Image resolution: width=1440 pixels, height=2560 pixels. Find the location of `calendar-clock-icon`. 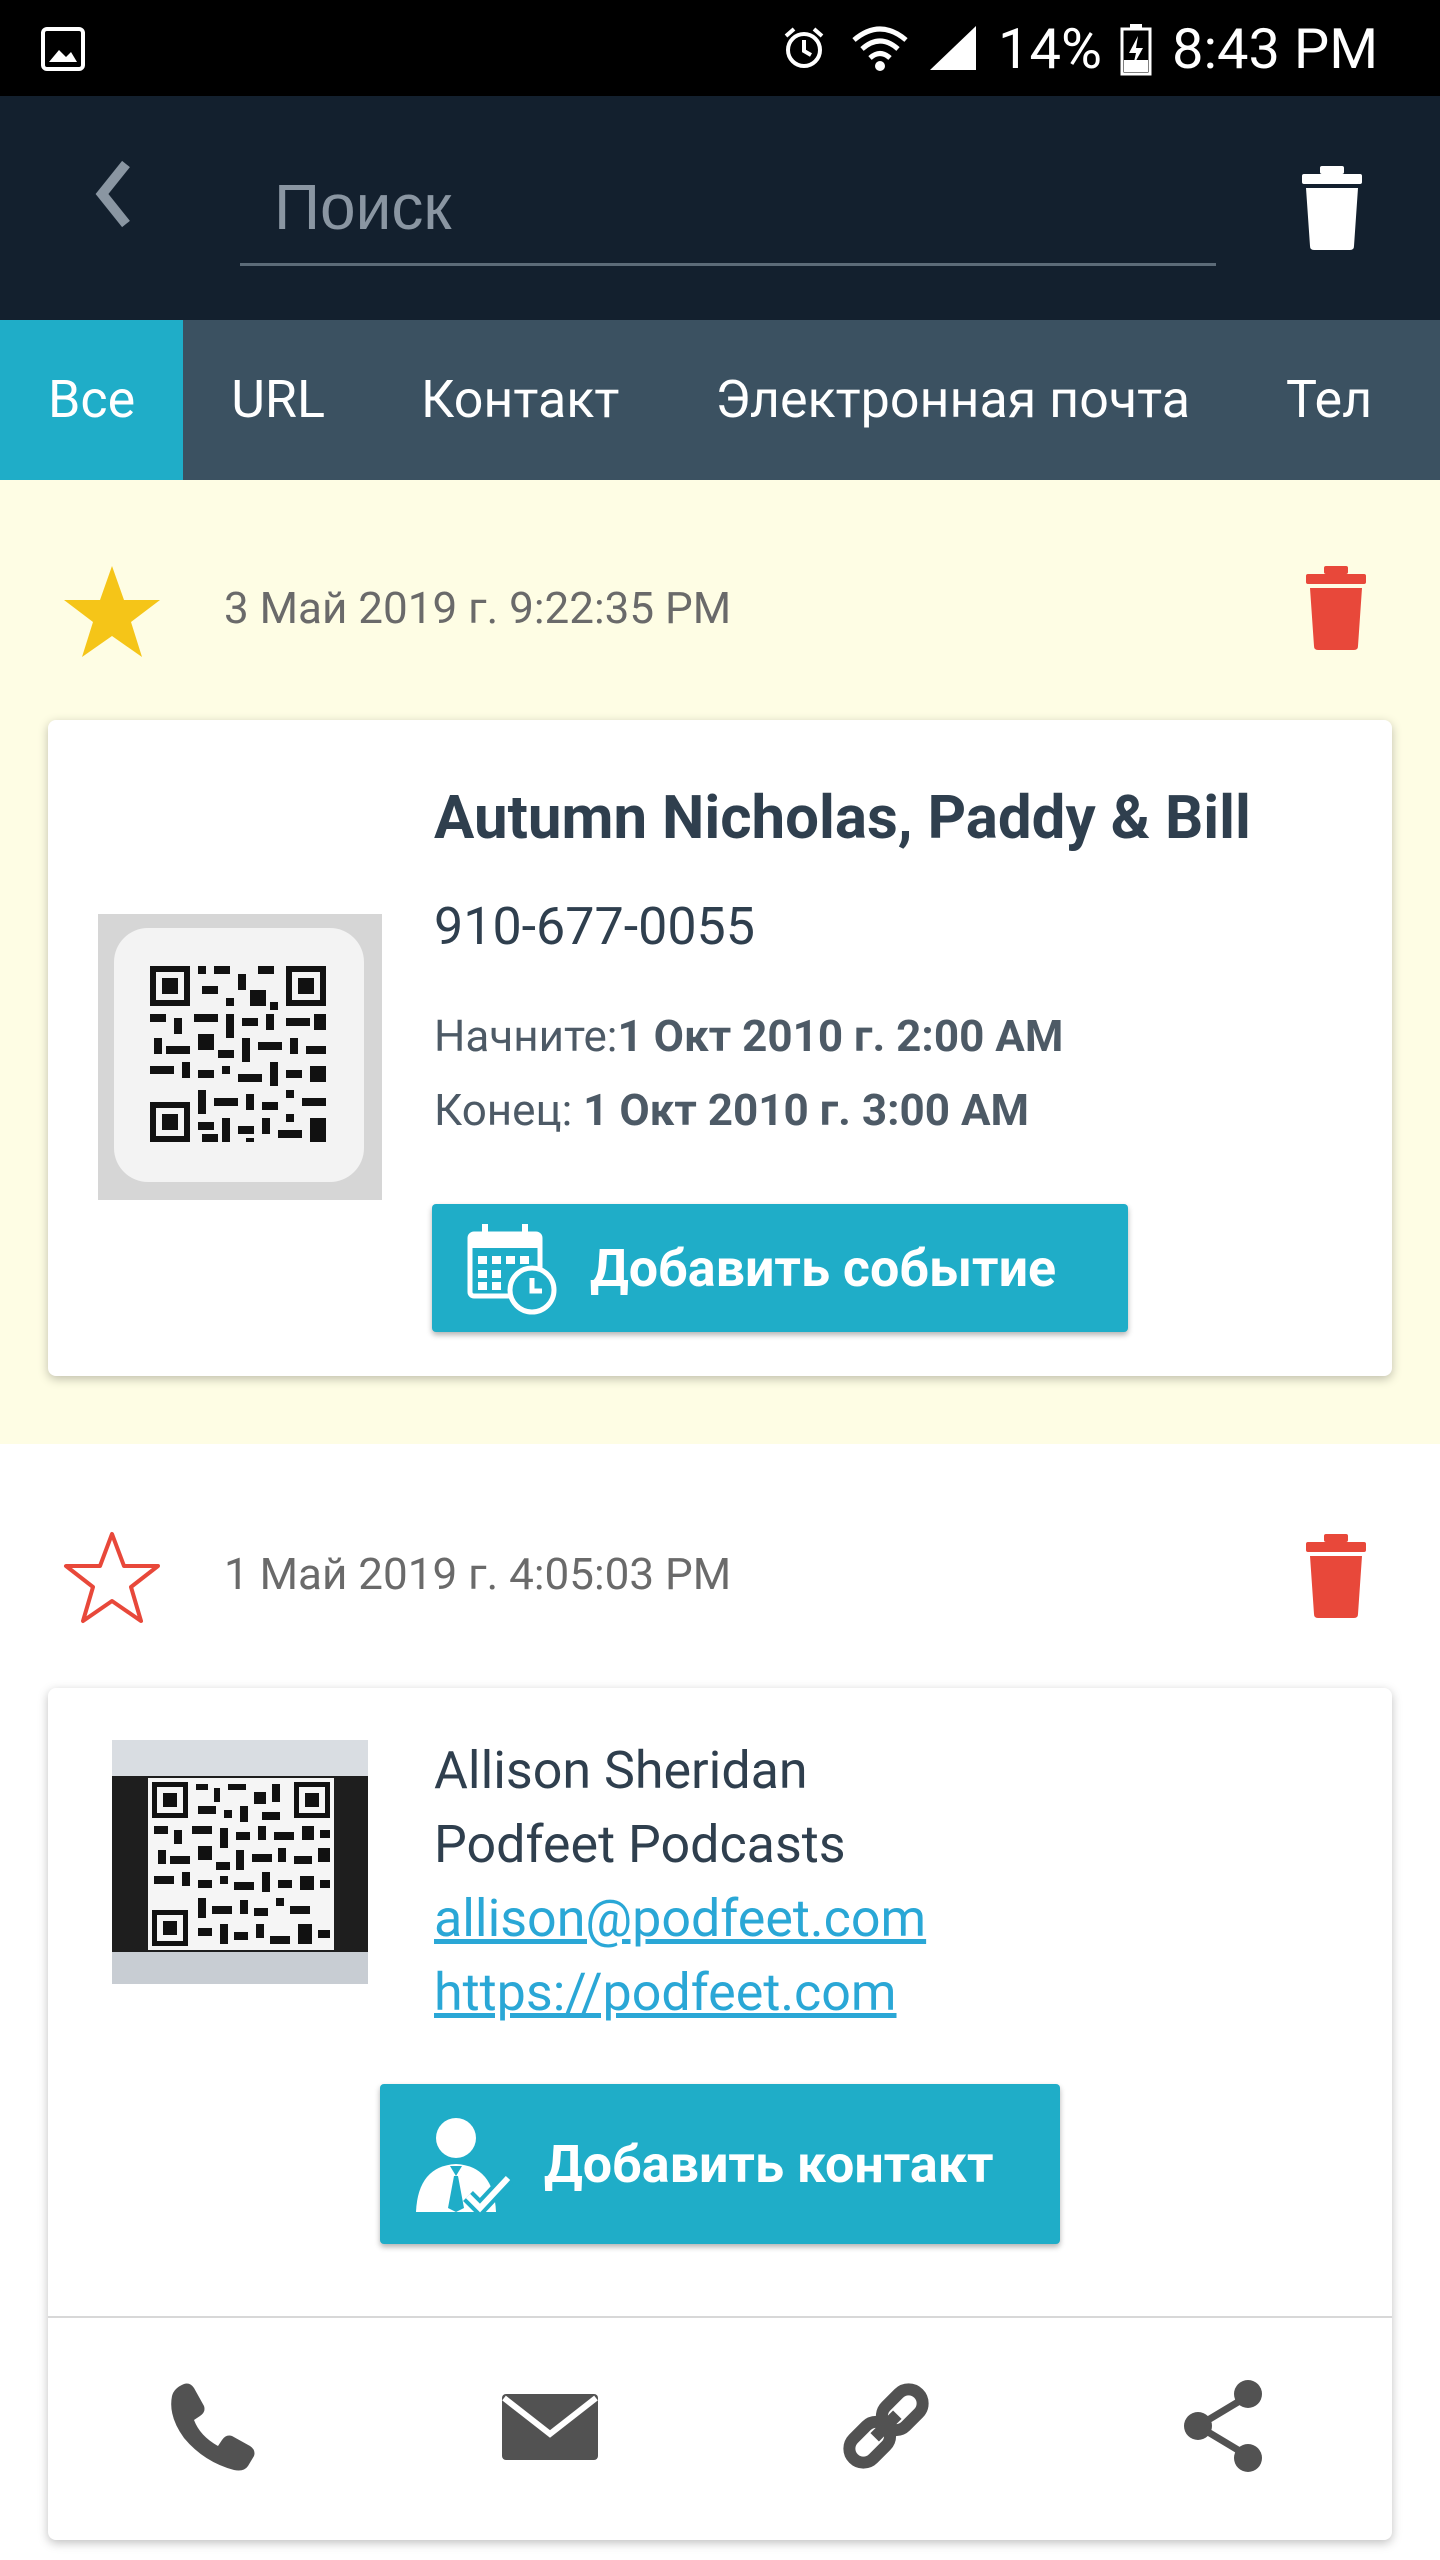

calendar-clock-icon is located at coordinates (512, 1269).